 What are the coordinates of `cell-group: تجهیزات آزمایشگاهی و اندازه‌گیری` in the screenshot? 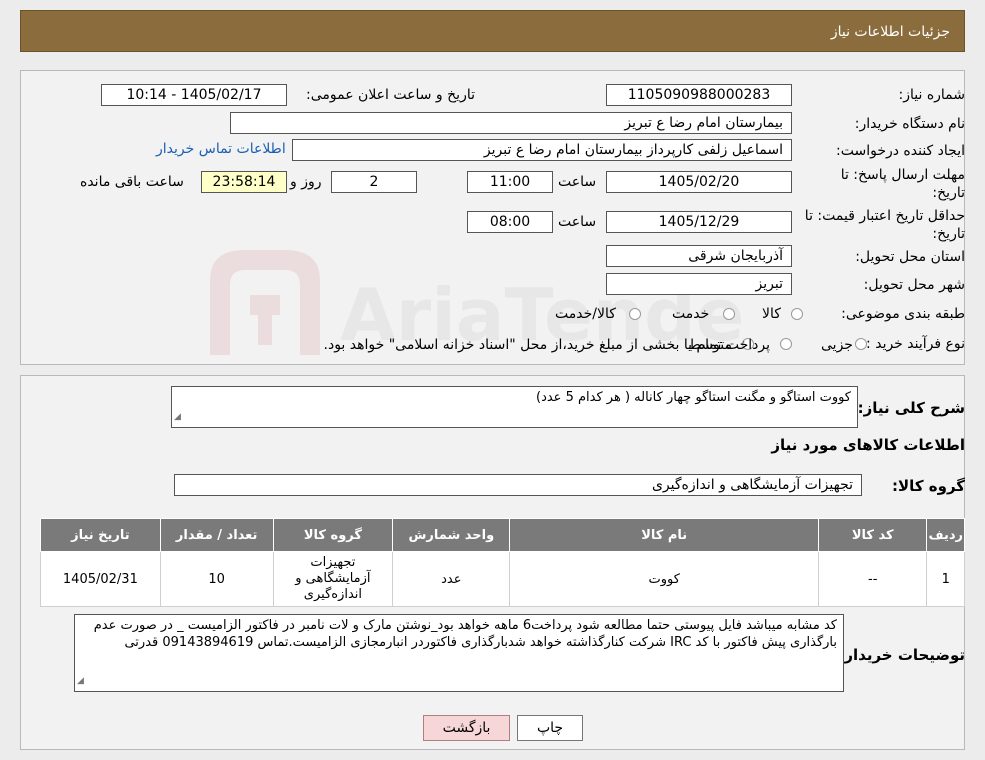 It's located at (333, 579).